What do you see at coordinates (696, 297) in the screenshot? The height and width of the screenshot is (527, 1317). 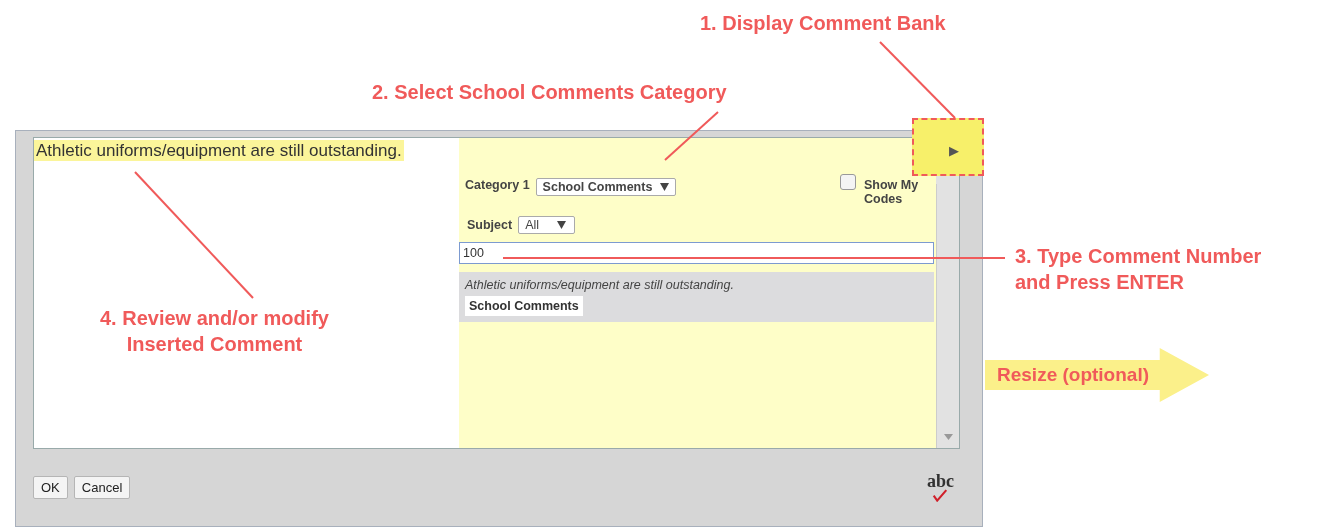 I see `comment-result: Athletic uniforms/equipment are still outstanding. School Comments` at bounding box center [696, 297].